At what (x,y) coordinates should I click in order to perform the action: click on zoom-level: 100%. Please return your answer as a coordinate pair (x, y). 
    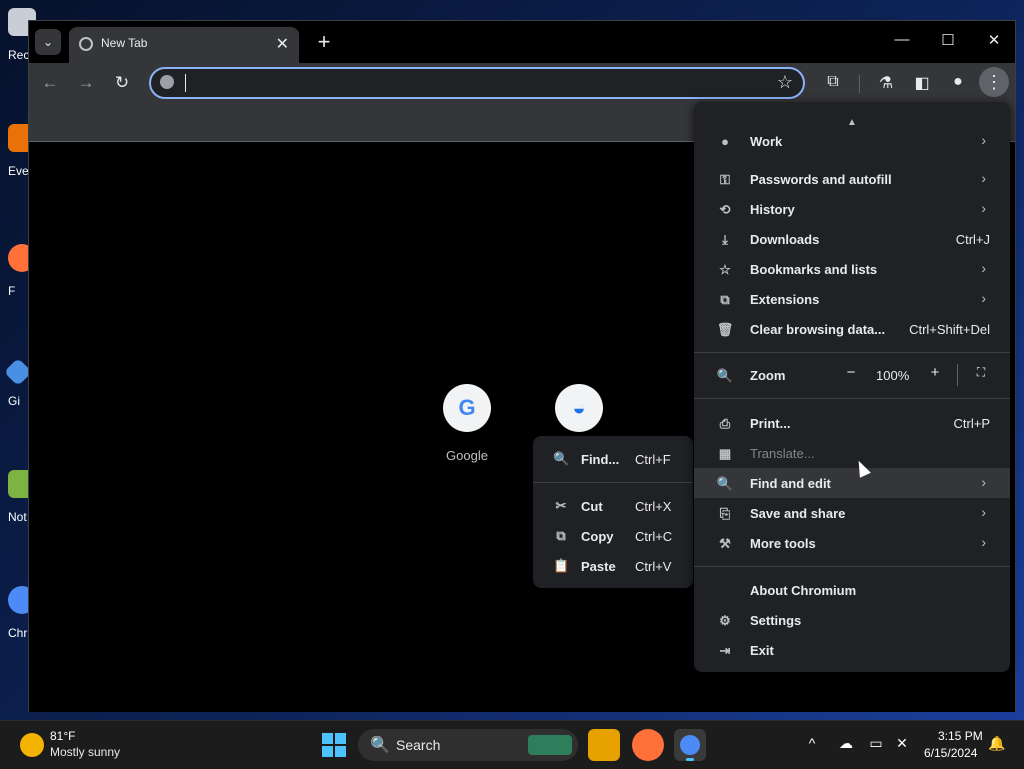
    Looking at the image, I should click on (893, 375).